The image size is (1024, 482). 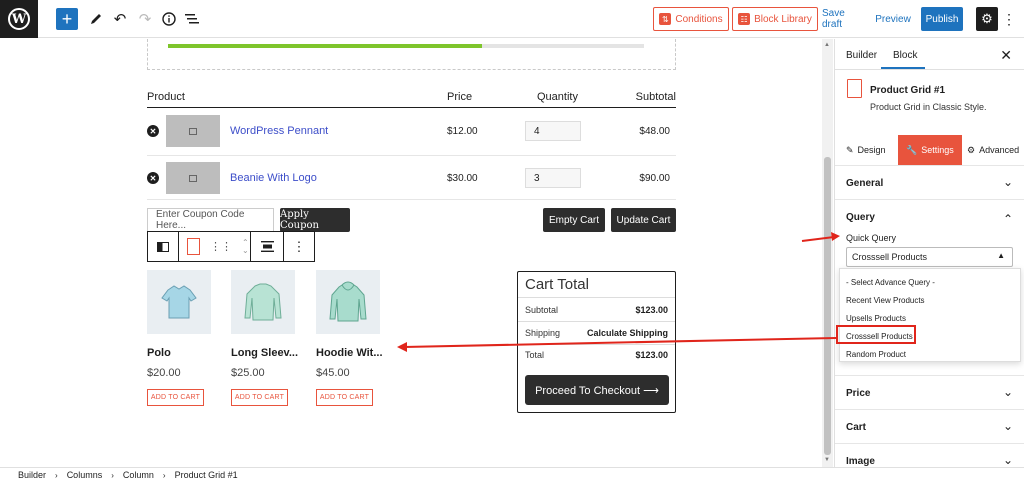 What do you see at coordinates (627, 333) in the screenshot?
I see `calculate-shipping-link: Calculate Shipping` at bounding box center [627, 333].